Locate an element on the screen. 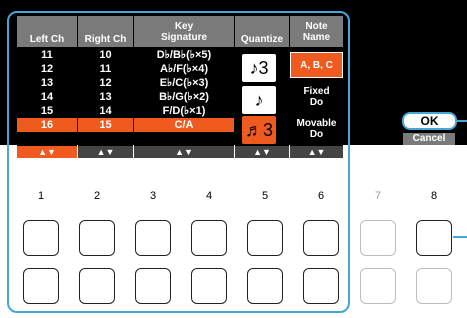 This screenshot has height=318, width=467. panel-number-2: 2 is located at coordinates (97, 196).